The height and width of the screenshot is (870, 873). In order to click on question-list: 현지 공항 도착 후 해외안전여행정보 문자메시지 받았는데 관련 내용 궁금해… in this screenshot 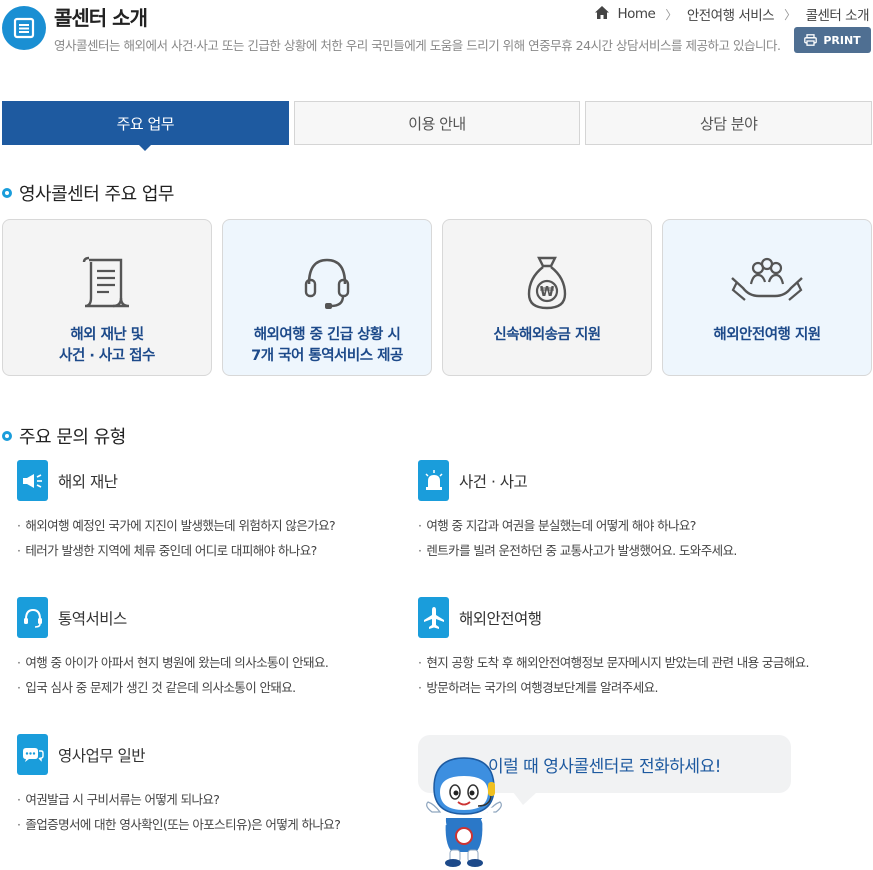, I will do `click(613, 675)`.